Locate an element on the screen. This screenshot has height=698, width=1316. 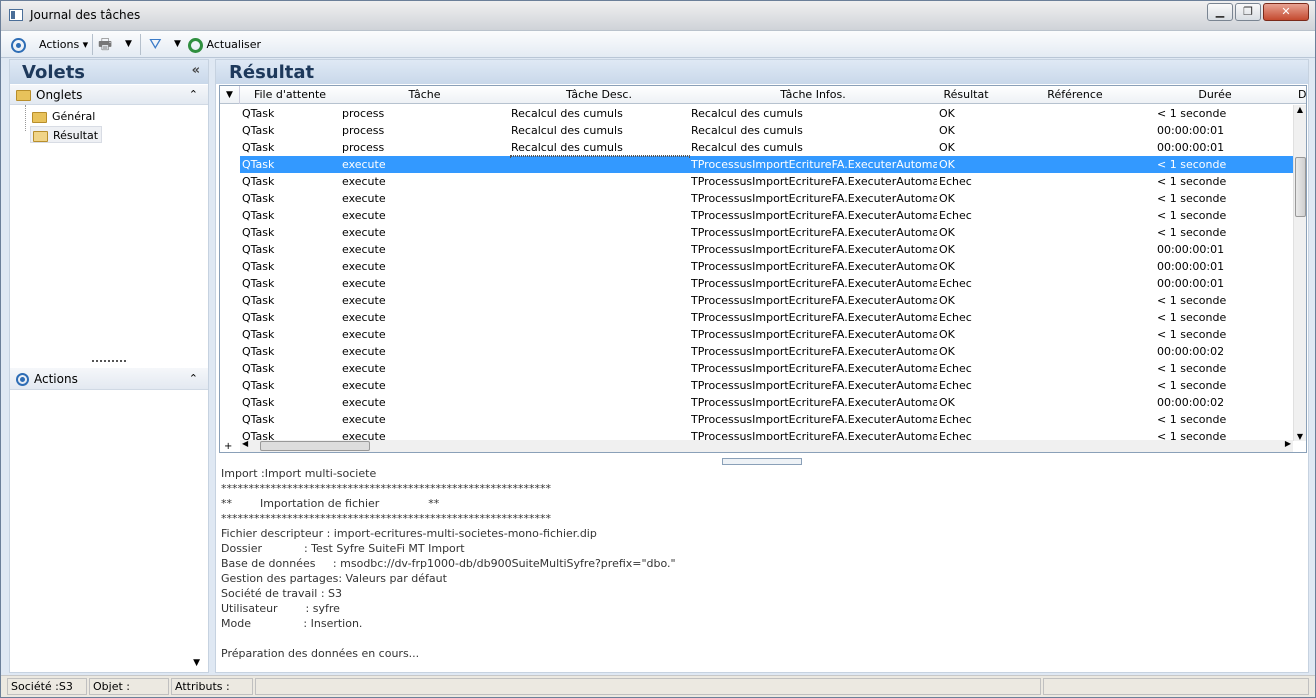
print-icon: 🖶 is located at coordinates (105, 44).